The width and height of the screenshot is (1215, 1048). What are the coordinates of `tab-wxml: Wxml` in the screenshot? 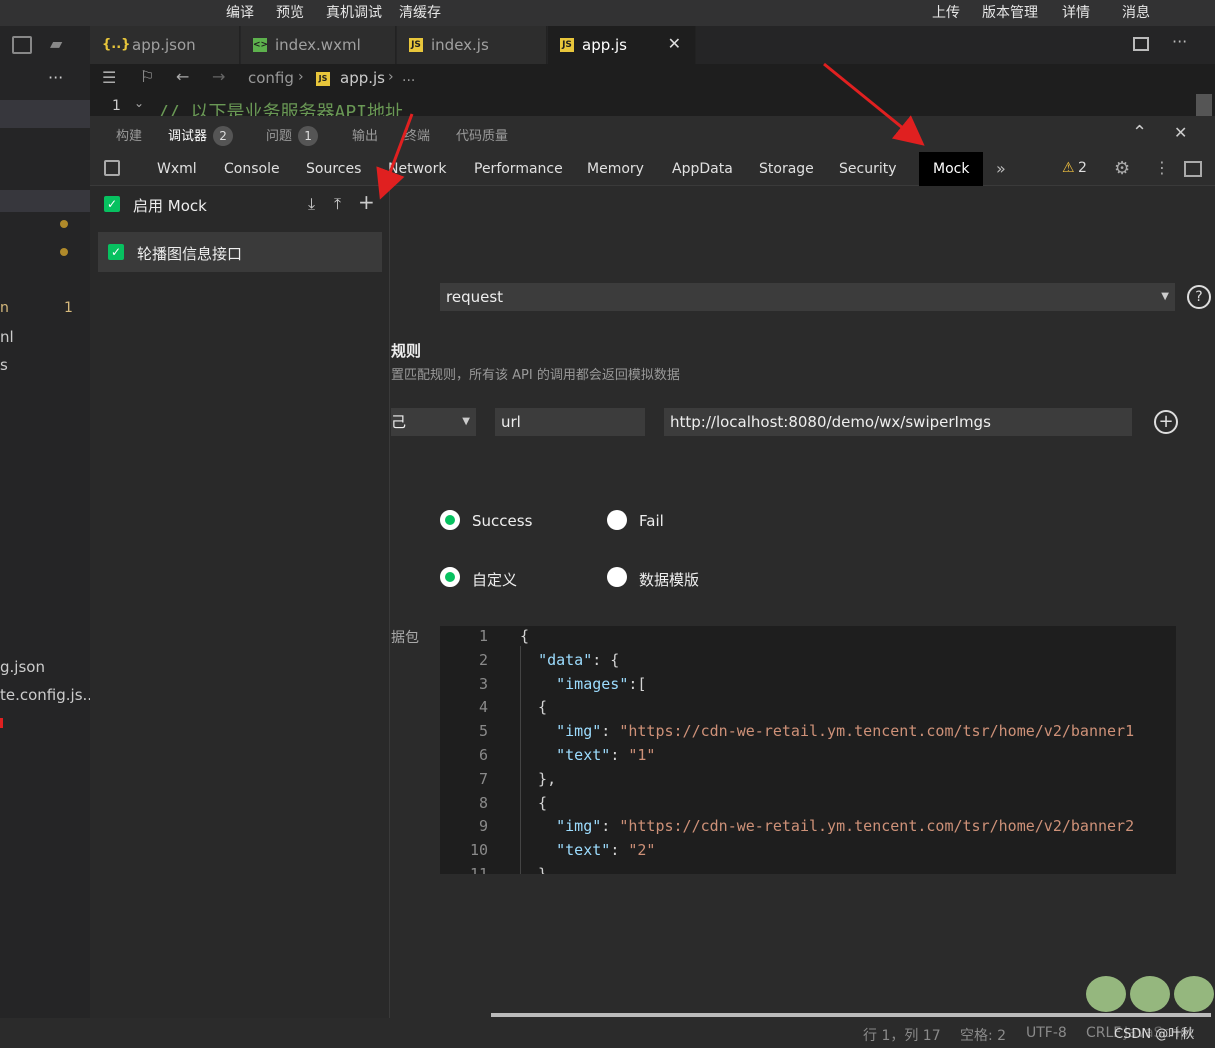 It's located at (177, 169).